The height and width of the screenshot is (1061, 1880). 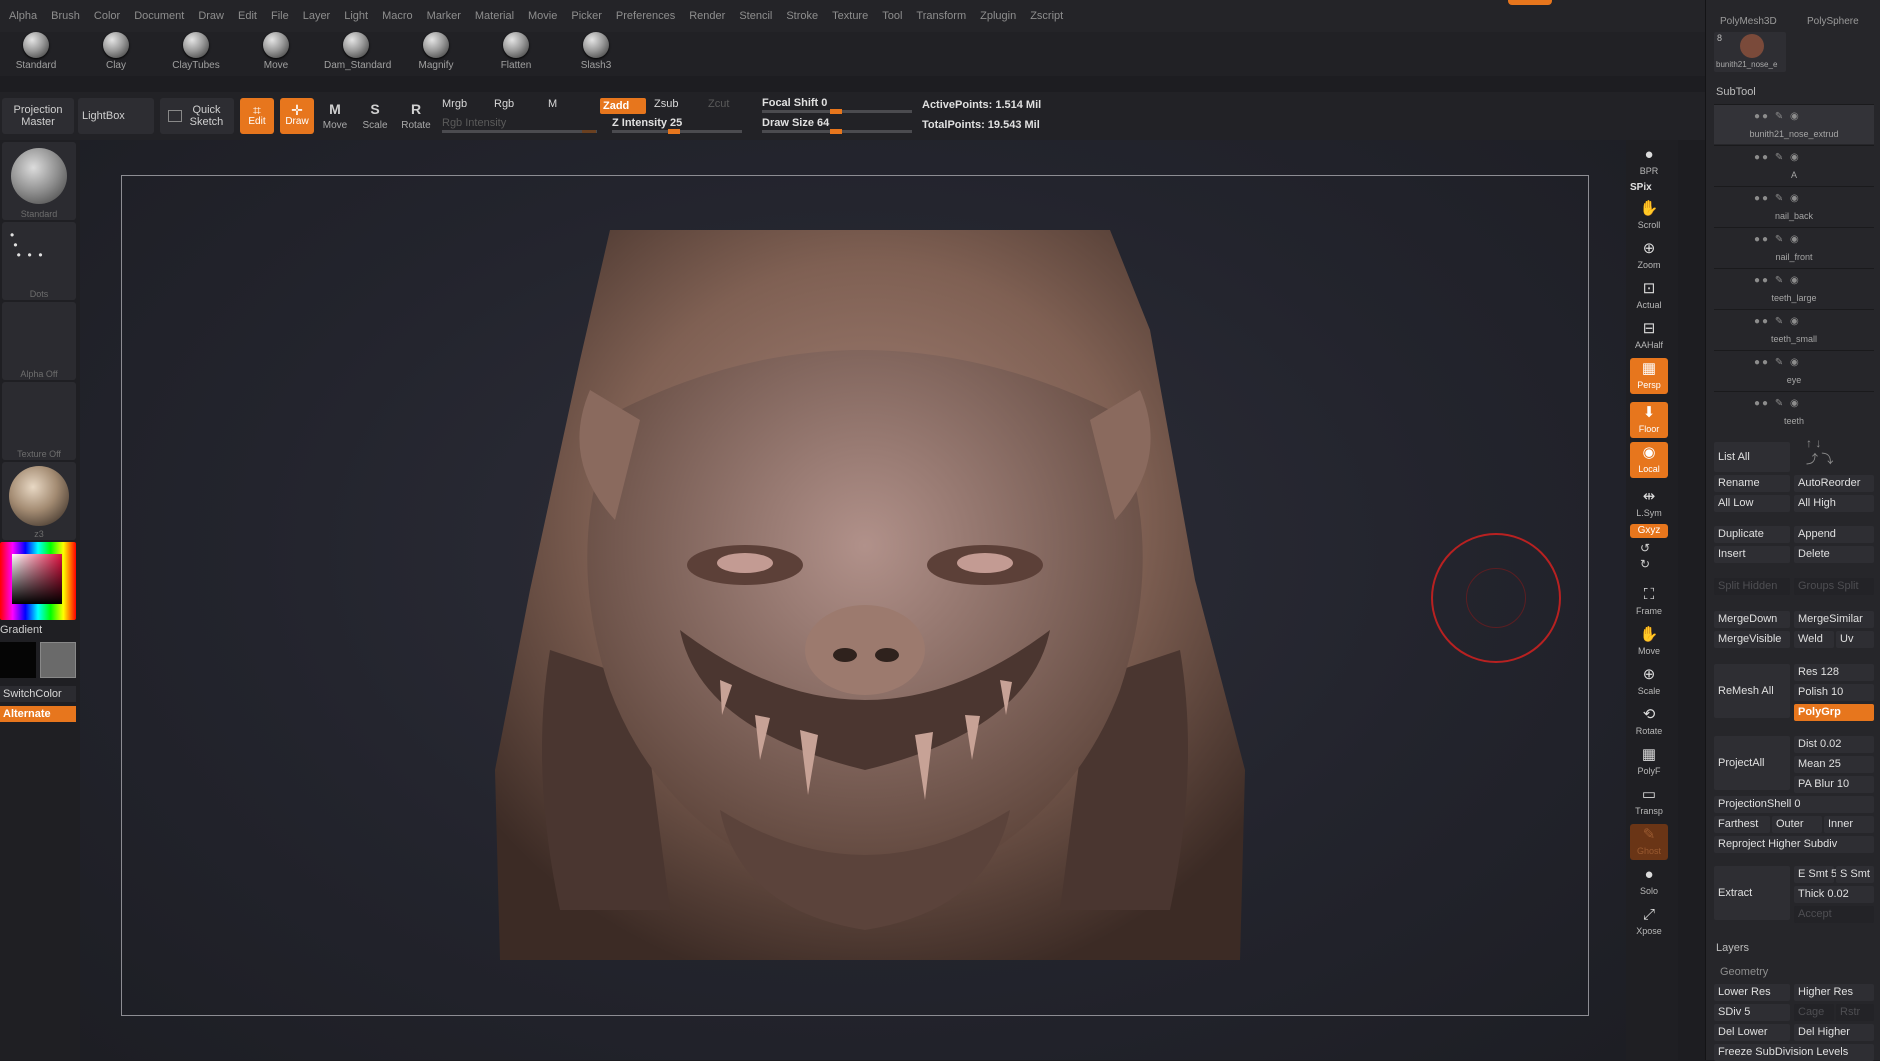 What do you see at coordinates (1814, 1012) in the screenshot?
I see `cage-button: Cage` at bounding box center [1814, 1012].